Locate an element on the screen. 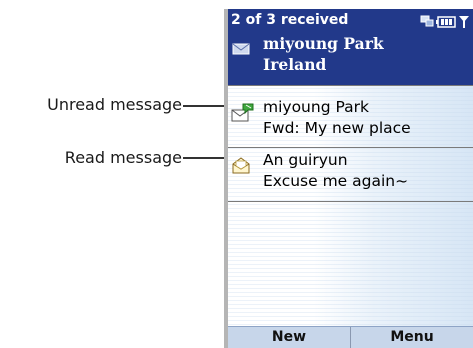 This screenshot has height=348, width=473. message-subject: Ireland is located at coordinates (295, 64).